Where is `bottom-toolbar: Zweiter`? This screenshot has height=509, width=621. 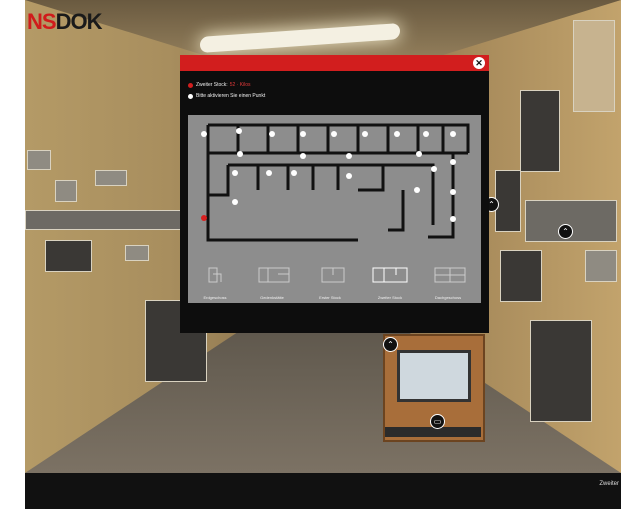
bottom-toolbar: Zweiter is located at coordinates (323, 491).